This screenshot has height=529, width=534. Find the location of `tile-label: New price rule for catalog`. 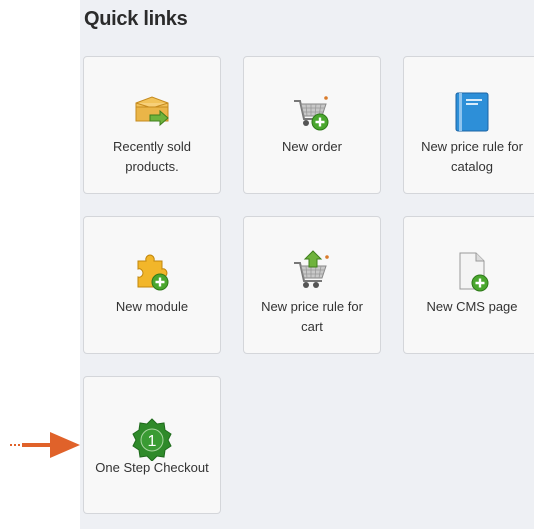

tile-label: New price rule for catalog is located at coordinates (472, 156).